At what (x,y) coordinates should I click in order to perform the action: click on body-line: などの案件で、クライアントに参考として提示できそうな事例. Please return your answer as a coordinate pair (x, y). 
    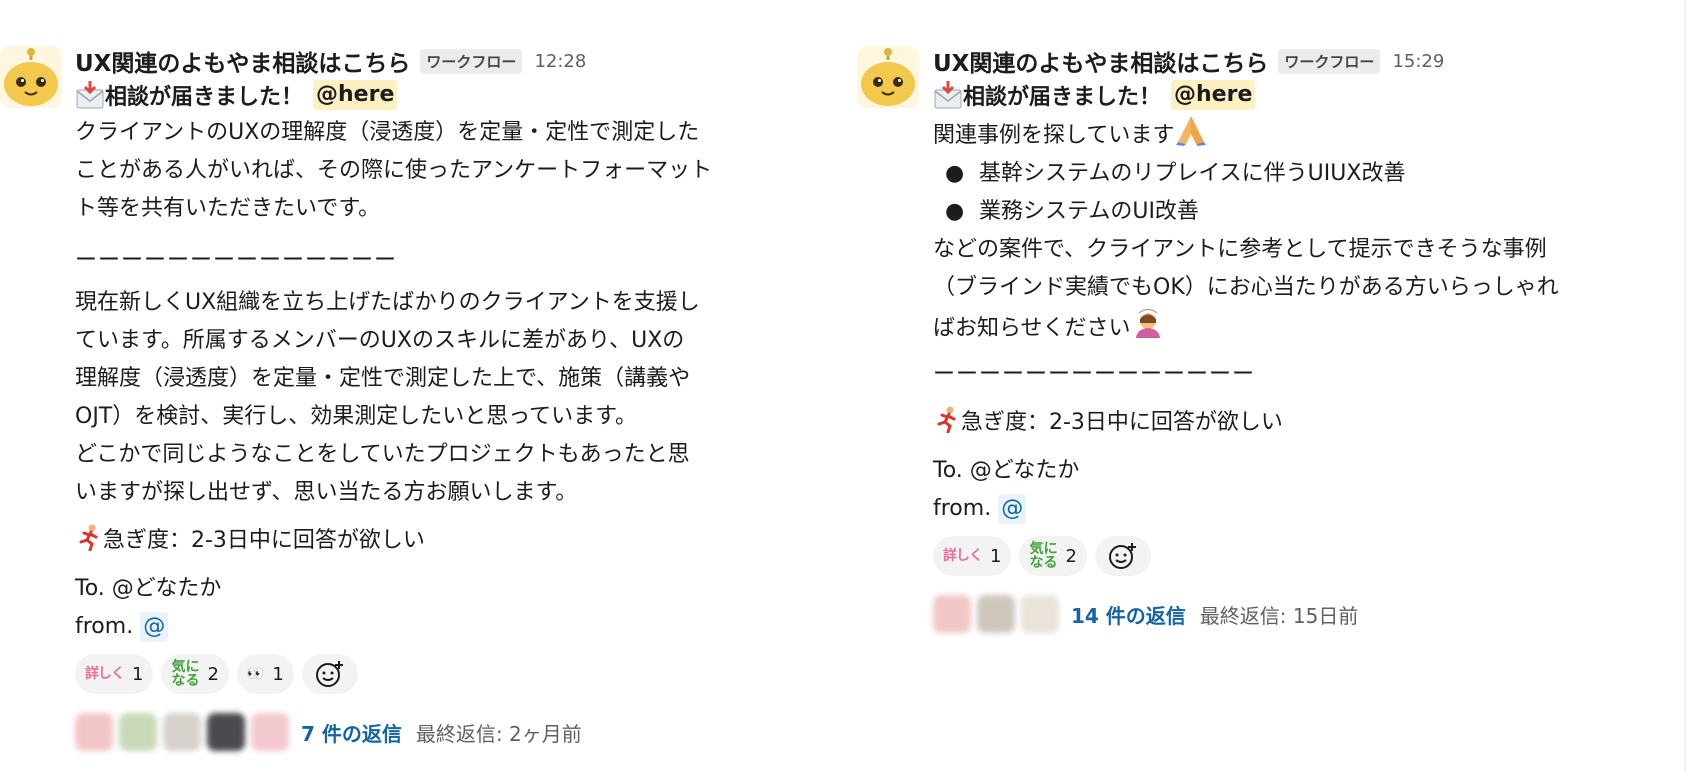
    Looking at the image, I should click on (1240, 249).